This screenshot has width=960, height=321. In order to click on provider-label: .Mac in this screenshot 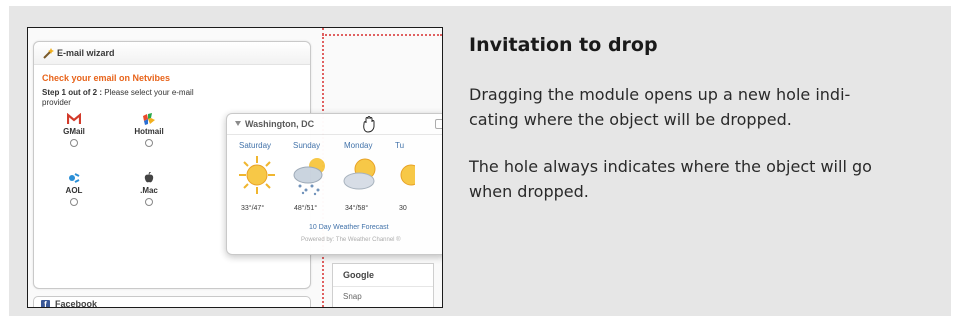, I will do `click(149, 190)`.